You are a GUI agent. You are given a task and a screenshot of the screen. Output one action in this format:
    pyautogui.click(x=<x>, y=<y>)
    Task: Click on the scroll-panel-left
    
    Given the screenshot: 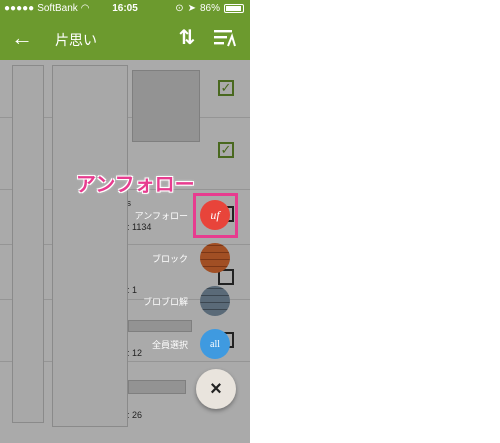 What is the action you would take?
    pyautogui.click(x=28, y=244)
    